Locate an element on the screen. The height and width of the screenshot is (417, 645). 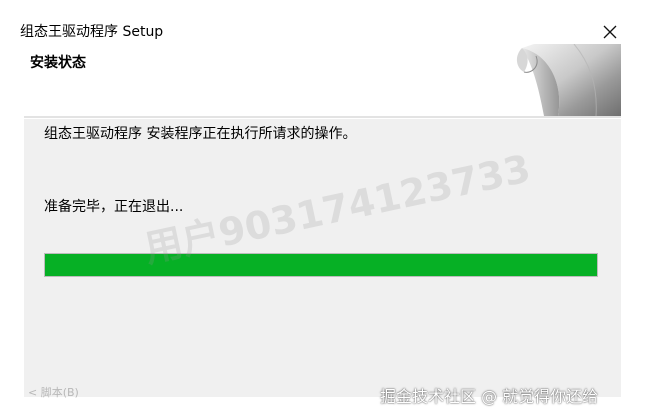
close-icon is located at coordinates (610, 32).